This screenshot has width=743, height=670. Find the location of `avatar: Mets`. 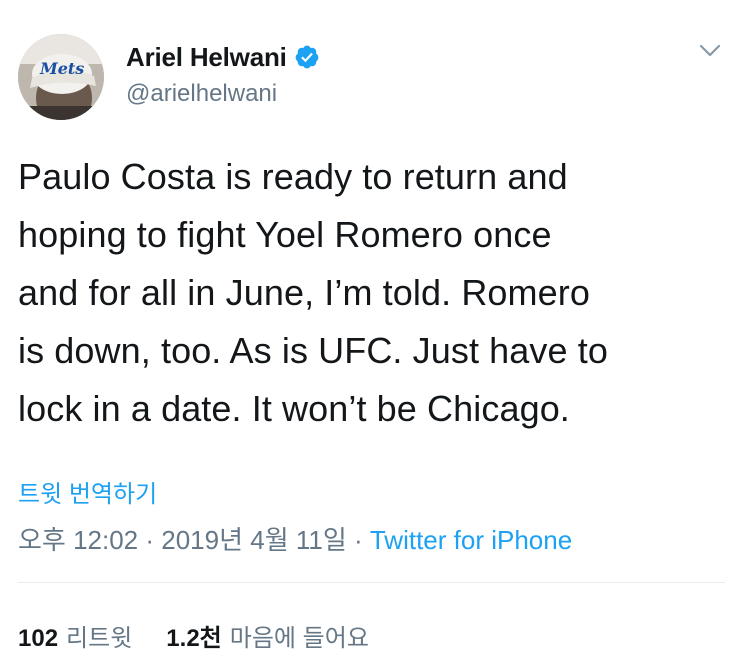

avatar: Mets is located at coordinates (61, 77).